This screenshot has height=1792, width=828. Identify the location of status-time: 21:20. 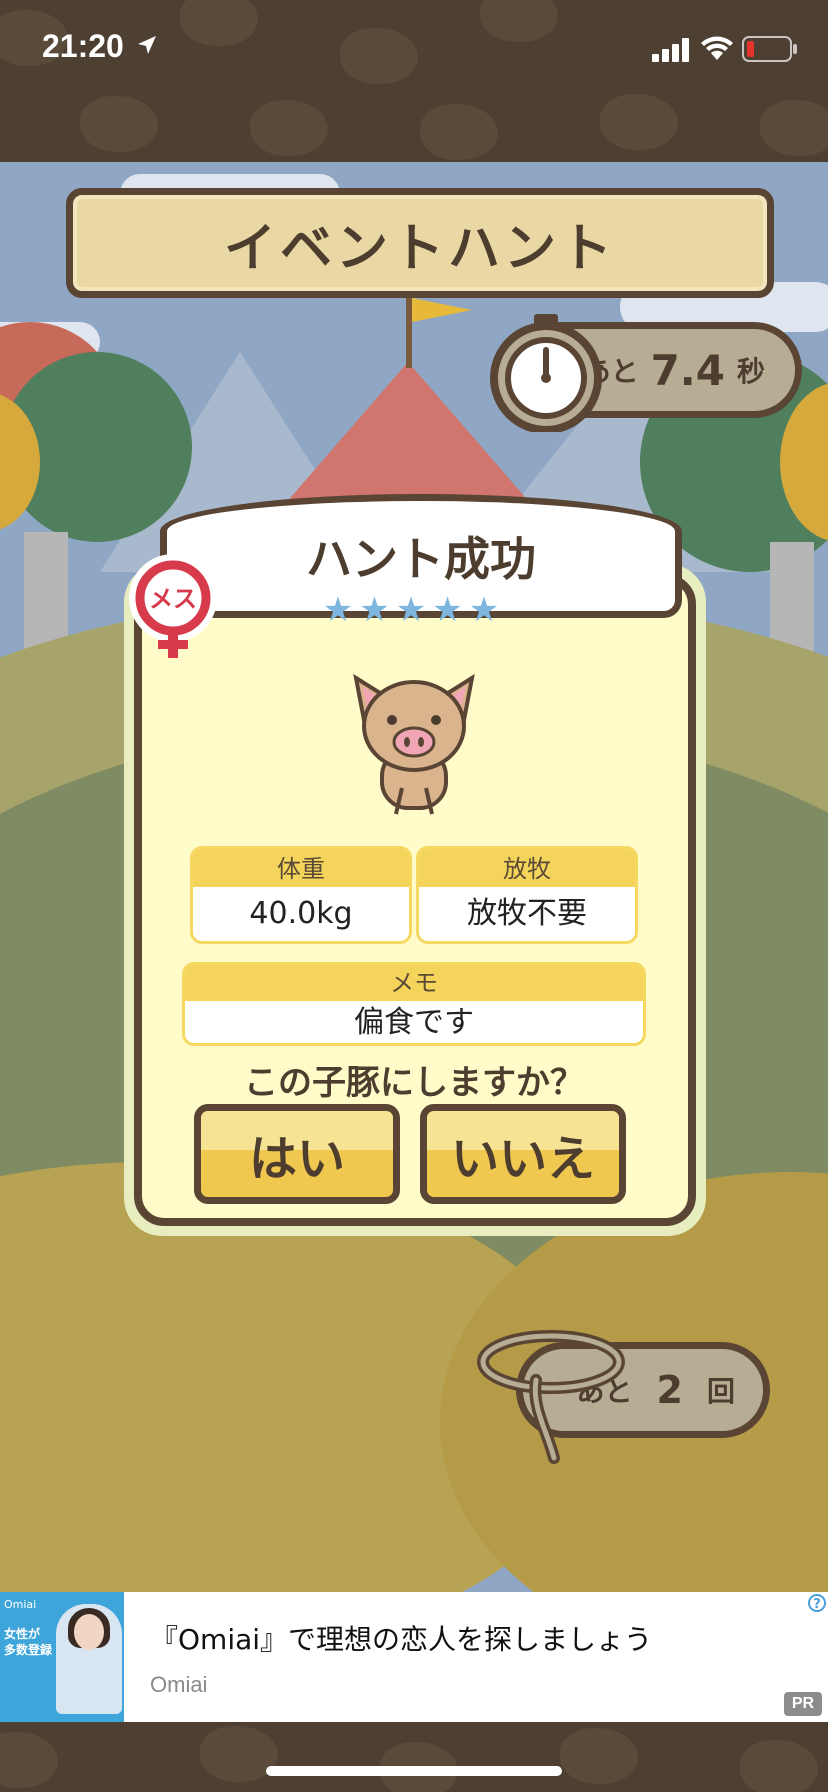
(83, 46).